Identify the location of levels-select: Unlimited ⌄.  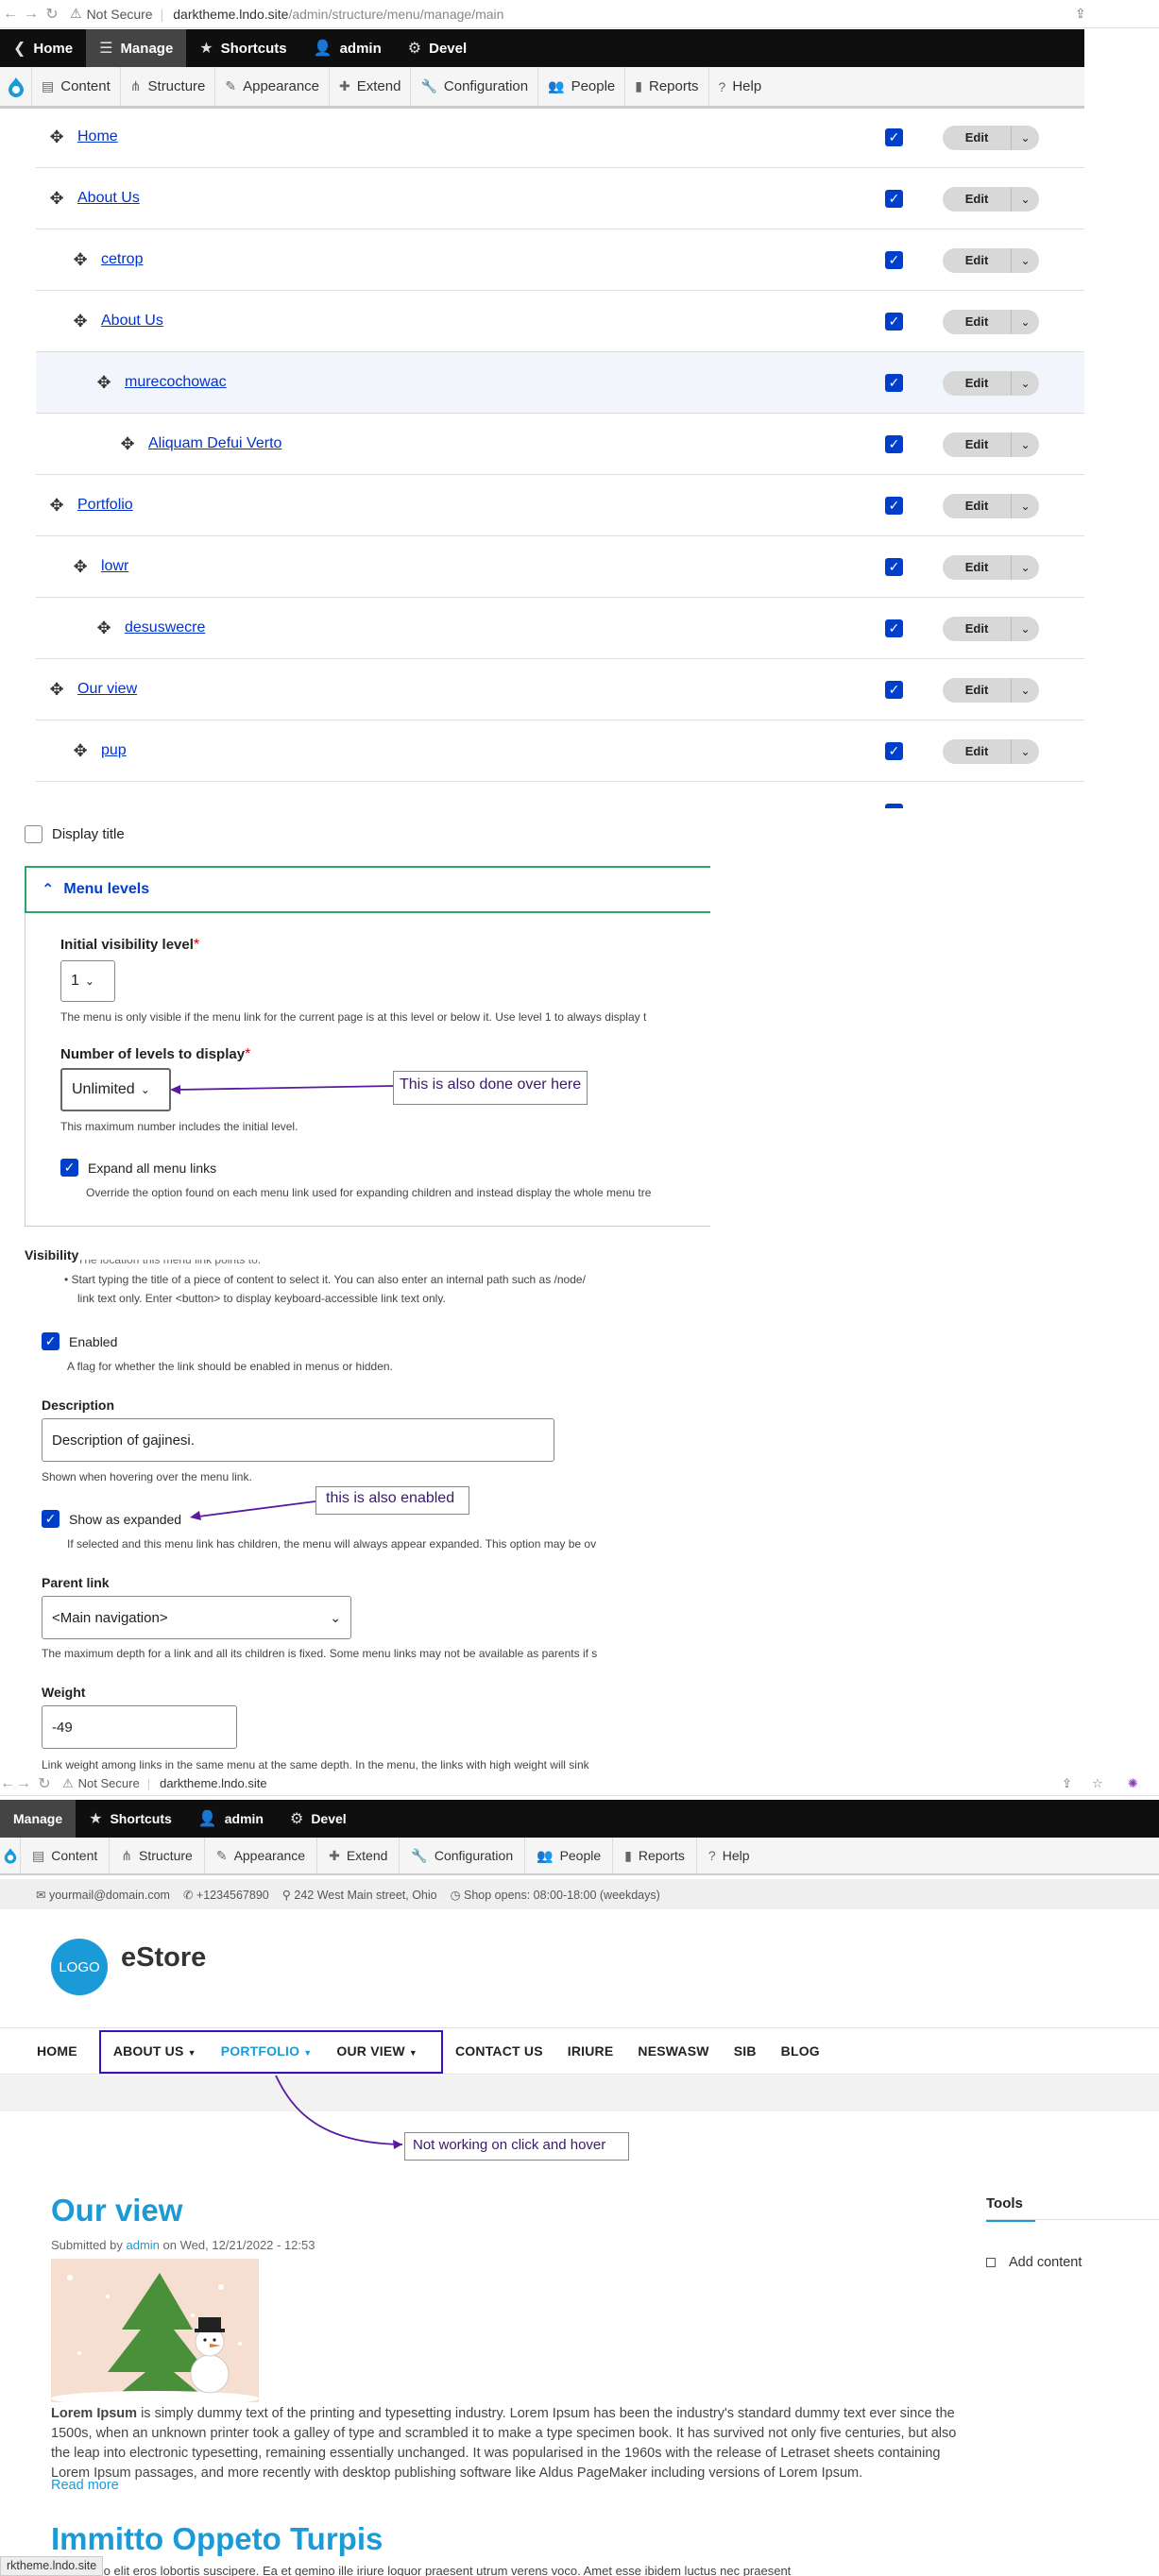
(115, 1089).